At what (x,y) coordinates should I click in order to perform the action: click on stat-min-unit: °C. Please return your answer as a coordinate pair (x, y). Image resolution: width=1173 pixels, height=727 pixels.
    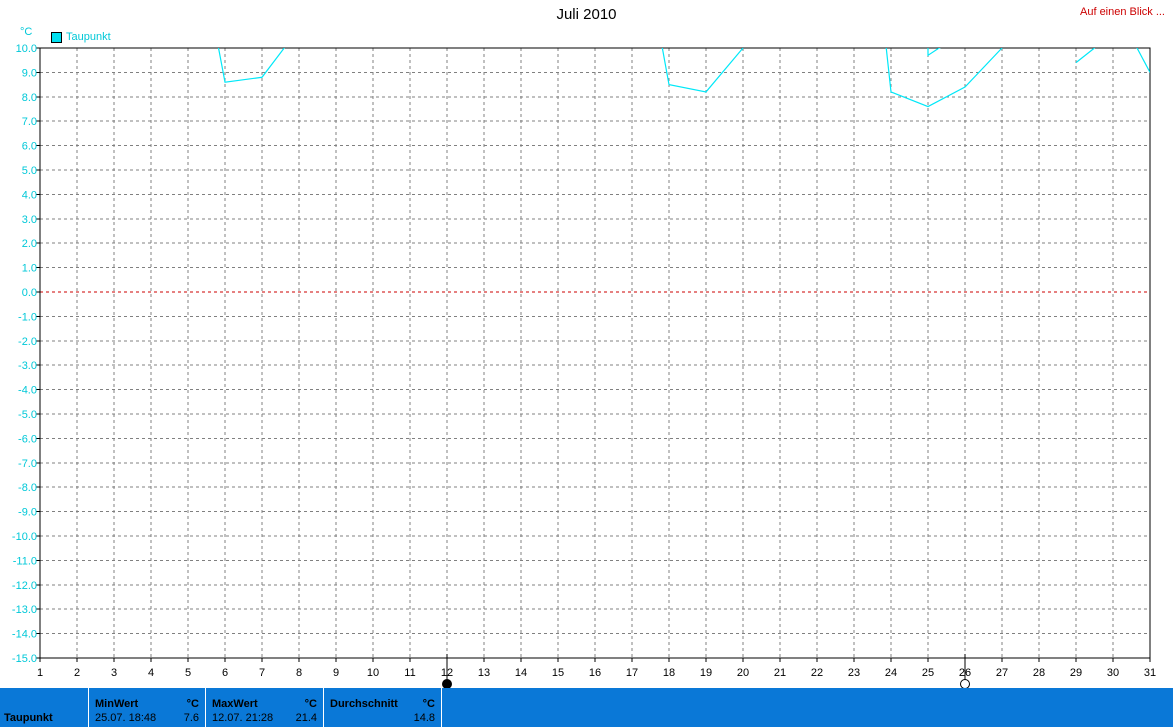
    Looking at the image, I should click on (192, 704).